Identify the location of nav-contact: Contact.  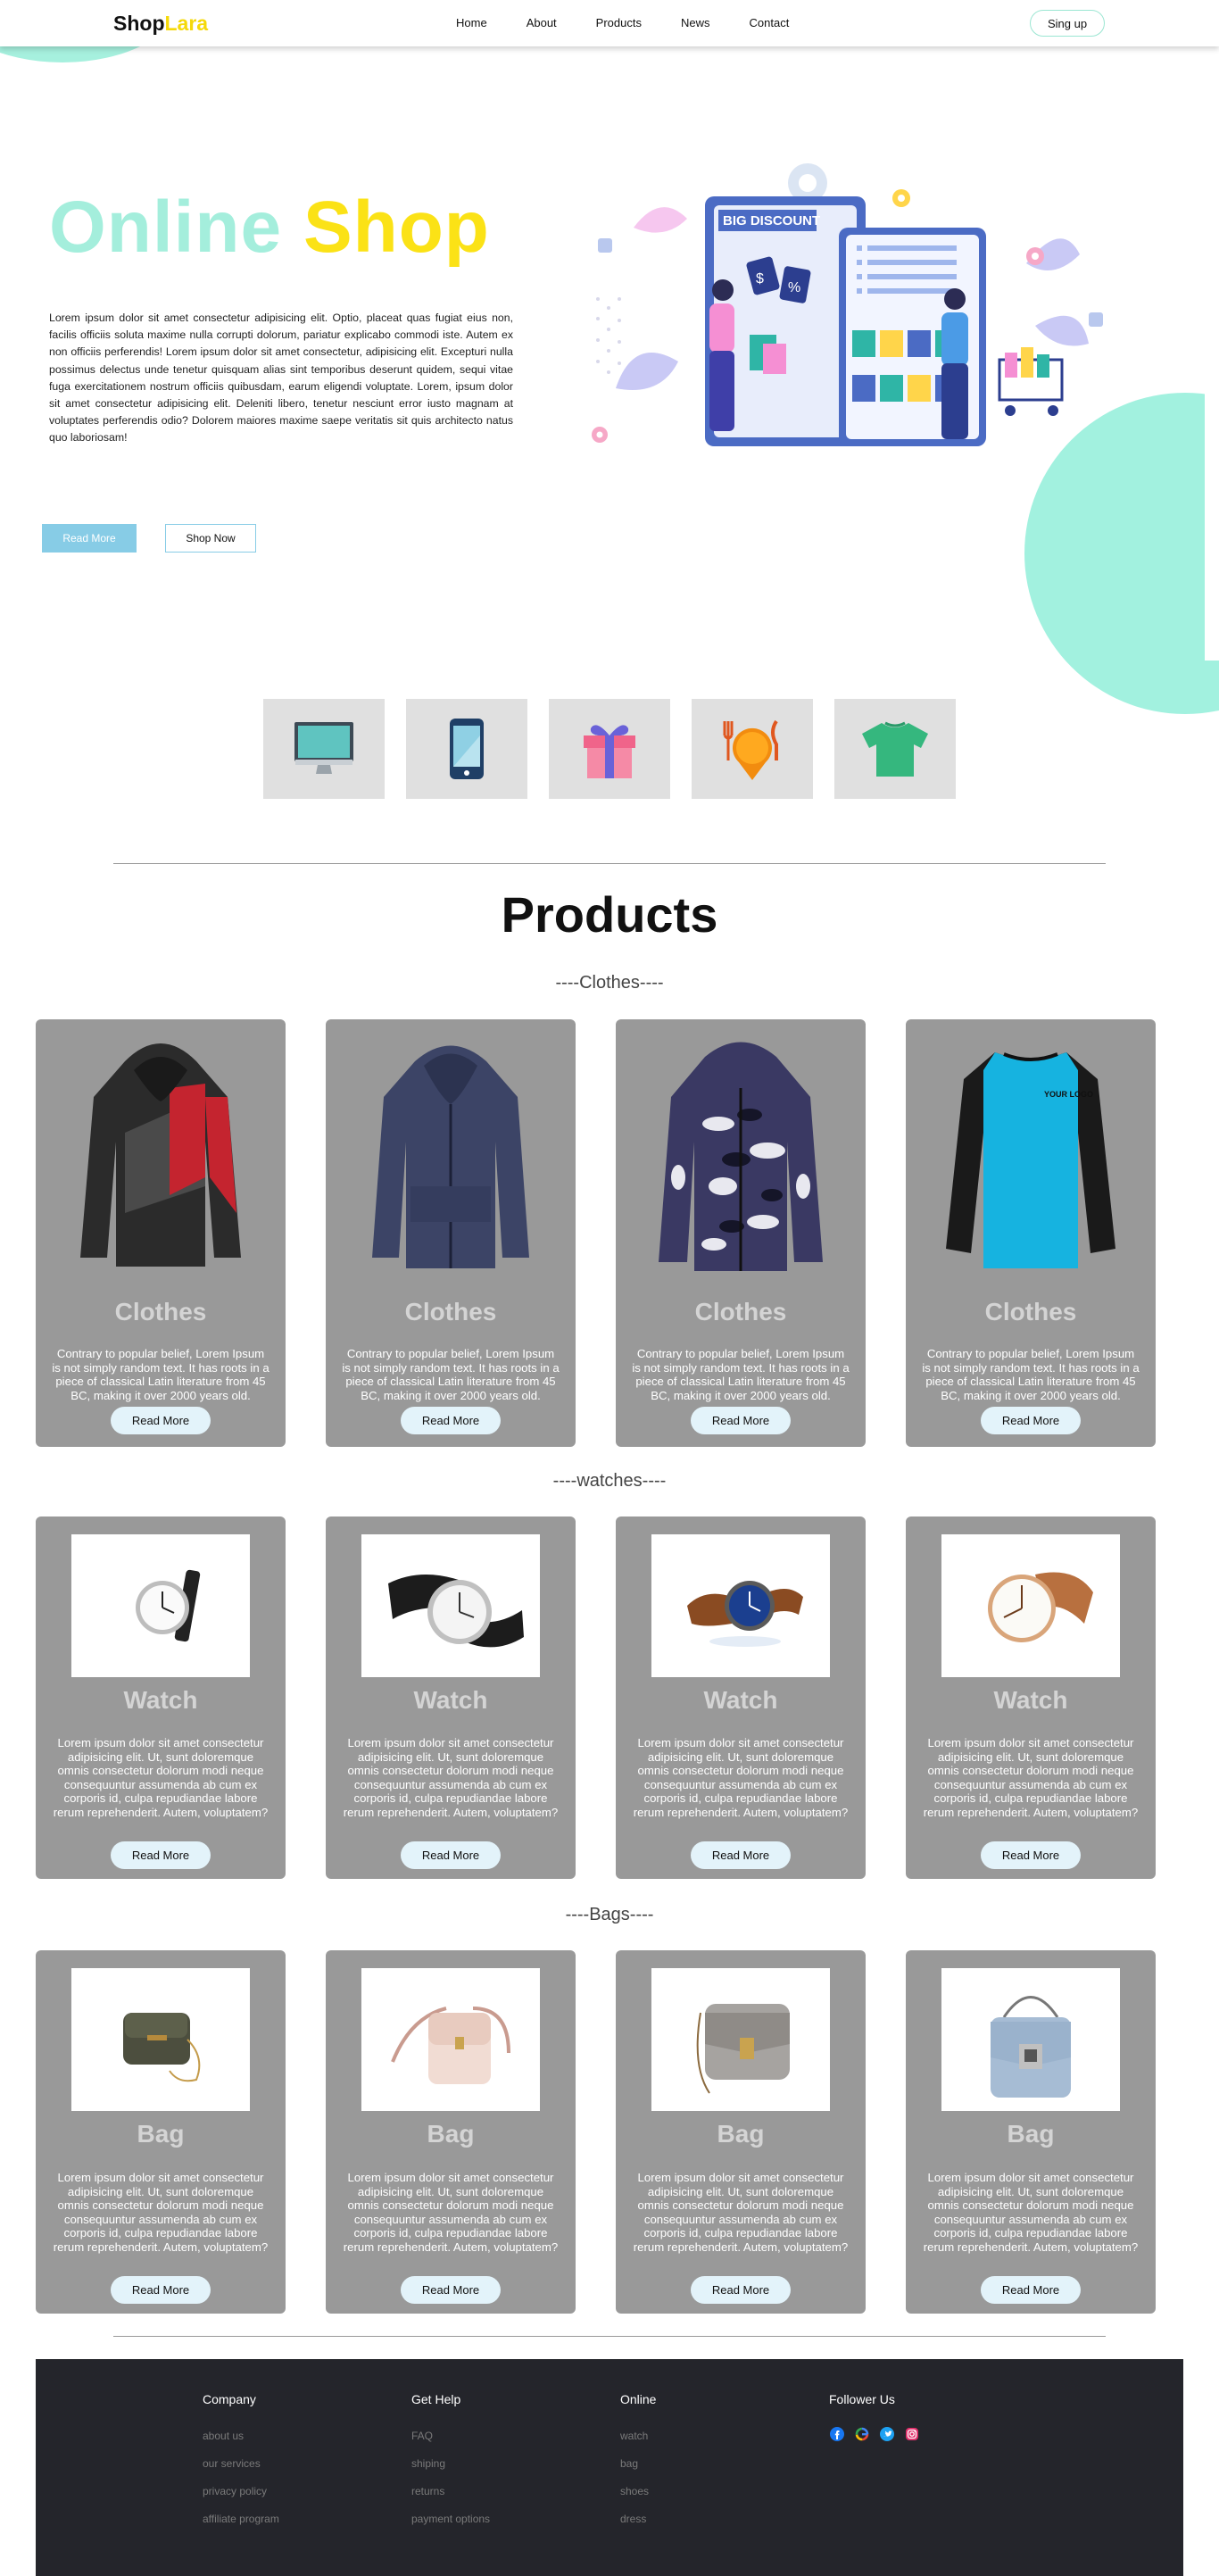
(770, 23).